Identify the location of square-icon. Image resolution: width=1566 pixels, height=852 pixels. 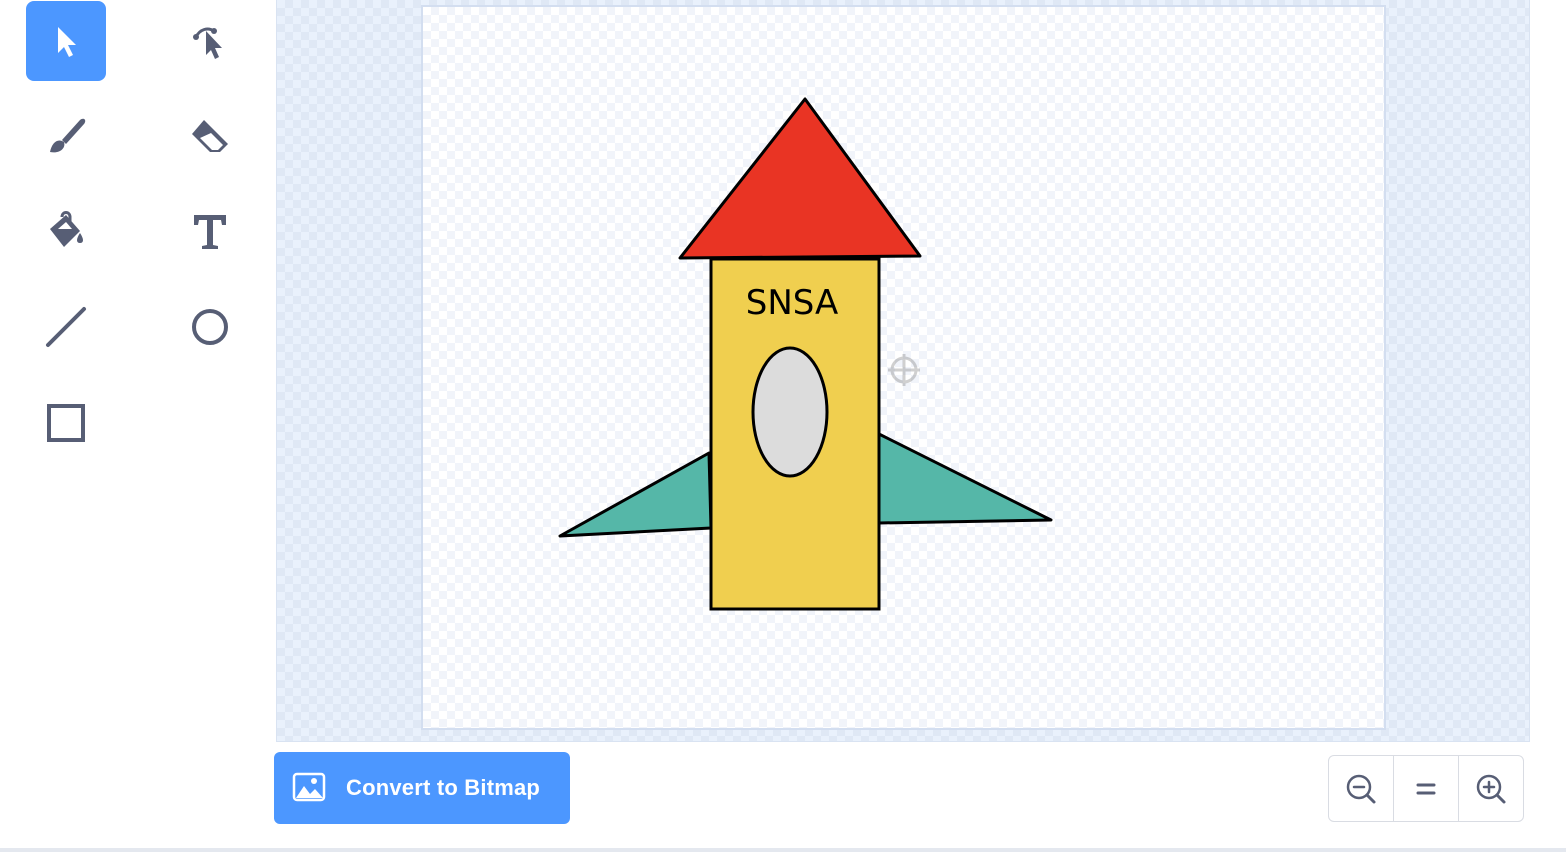
(66, 423).